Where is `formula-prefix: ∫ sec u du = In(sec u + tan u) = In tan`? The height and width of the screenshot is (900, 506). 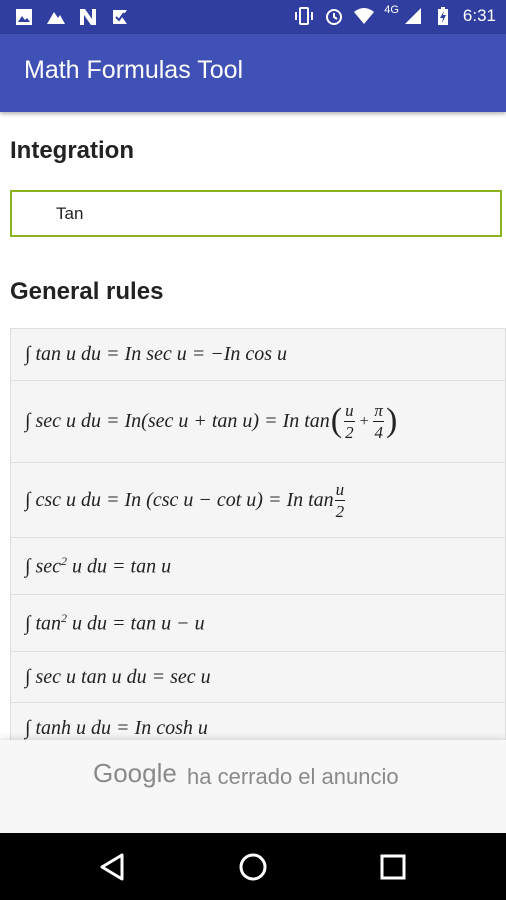 formula-prefix: ∫ sec u du = In(sec u + tan u) = In tan is located at coordinates (177, 421).